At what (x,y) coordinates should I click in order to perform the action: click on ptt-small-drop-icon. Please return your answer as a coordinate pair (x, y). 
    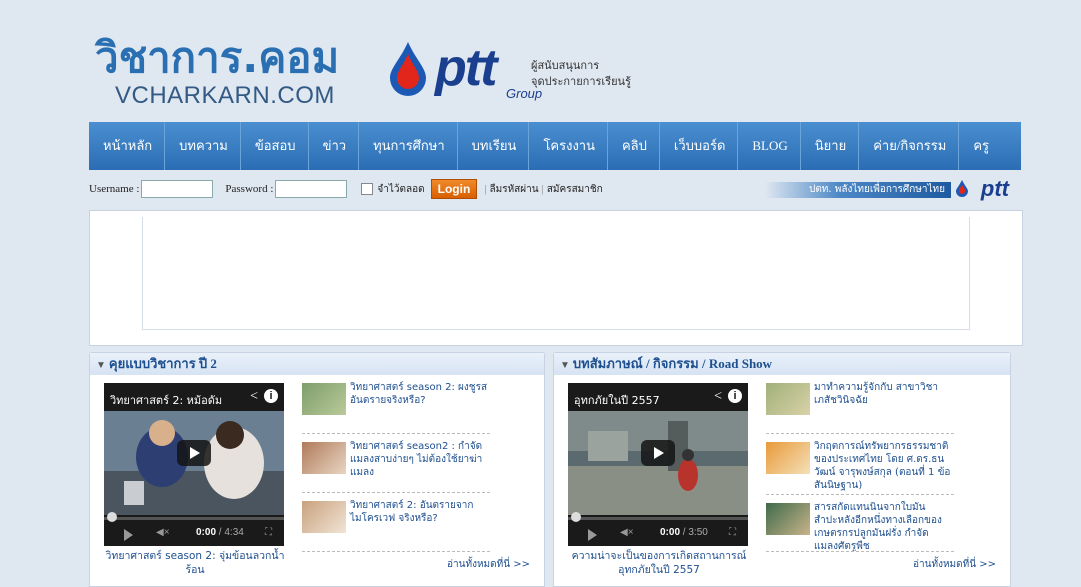
    Looking at the image, I should click on (962, 188).